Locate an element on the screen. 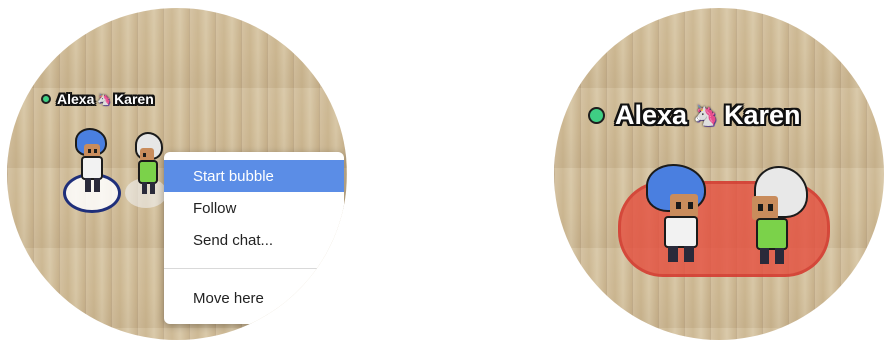  menu-separator is located at coordinates (254, 268).